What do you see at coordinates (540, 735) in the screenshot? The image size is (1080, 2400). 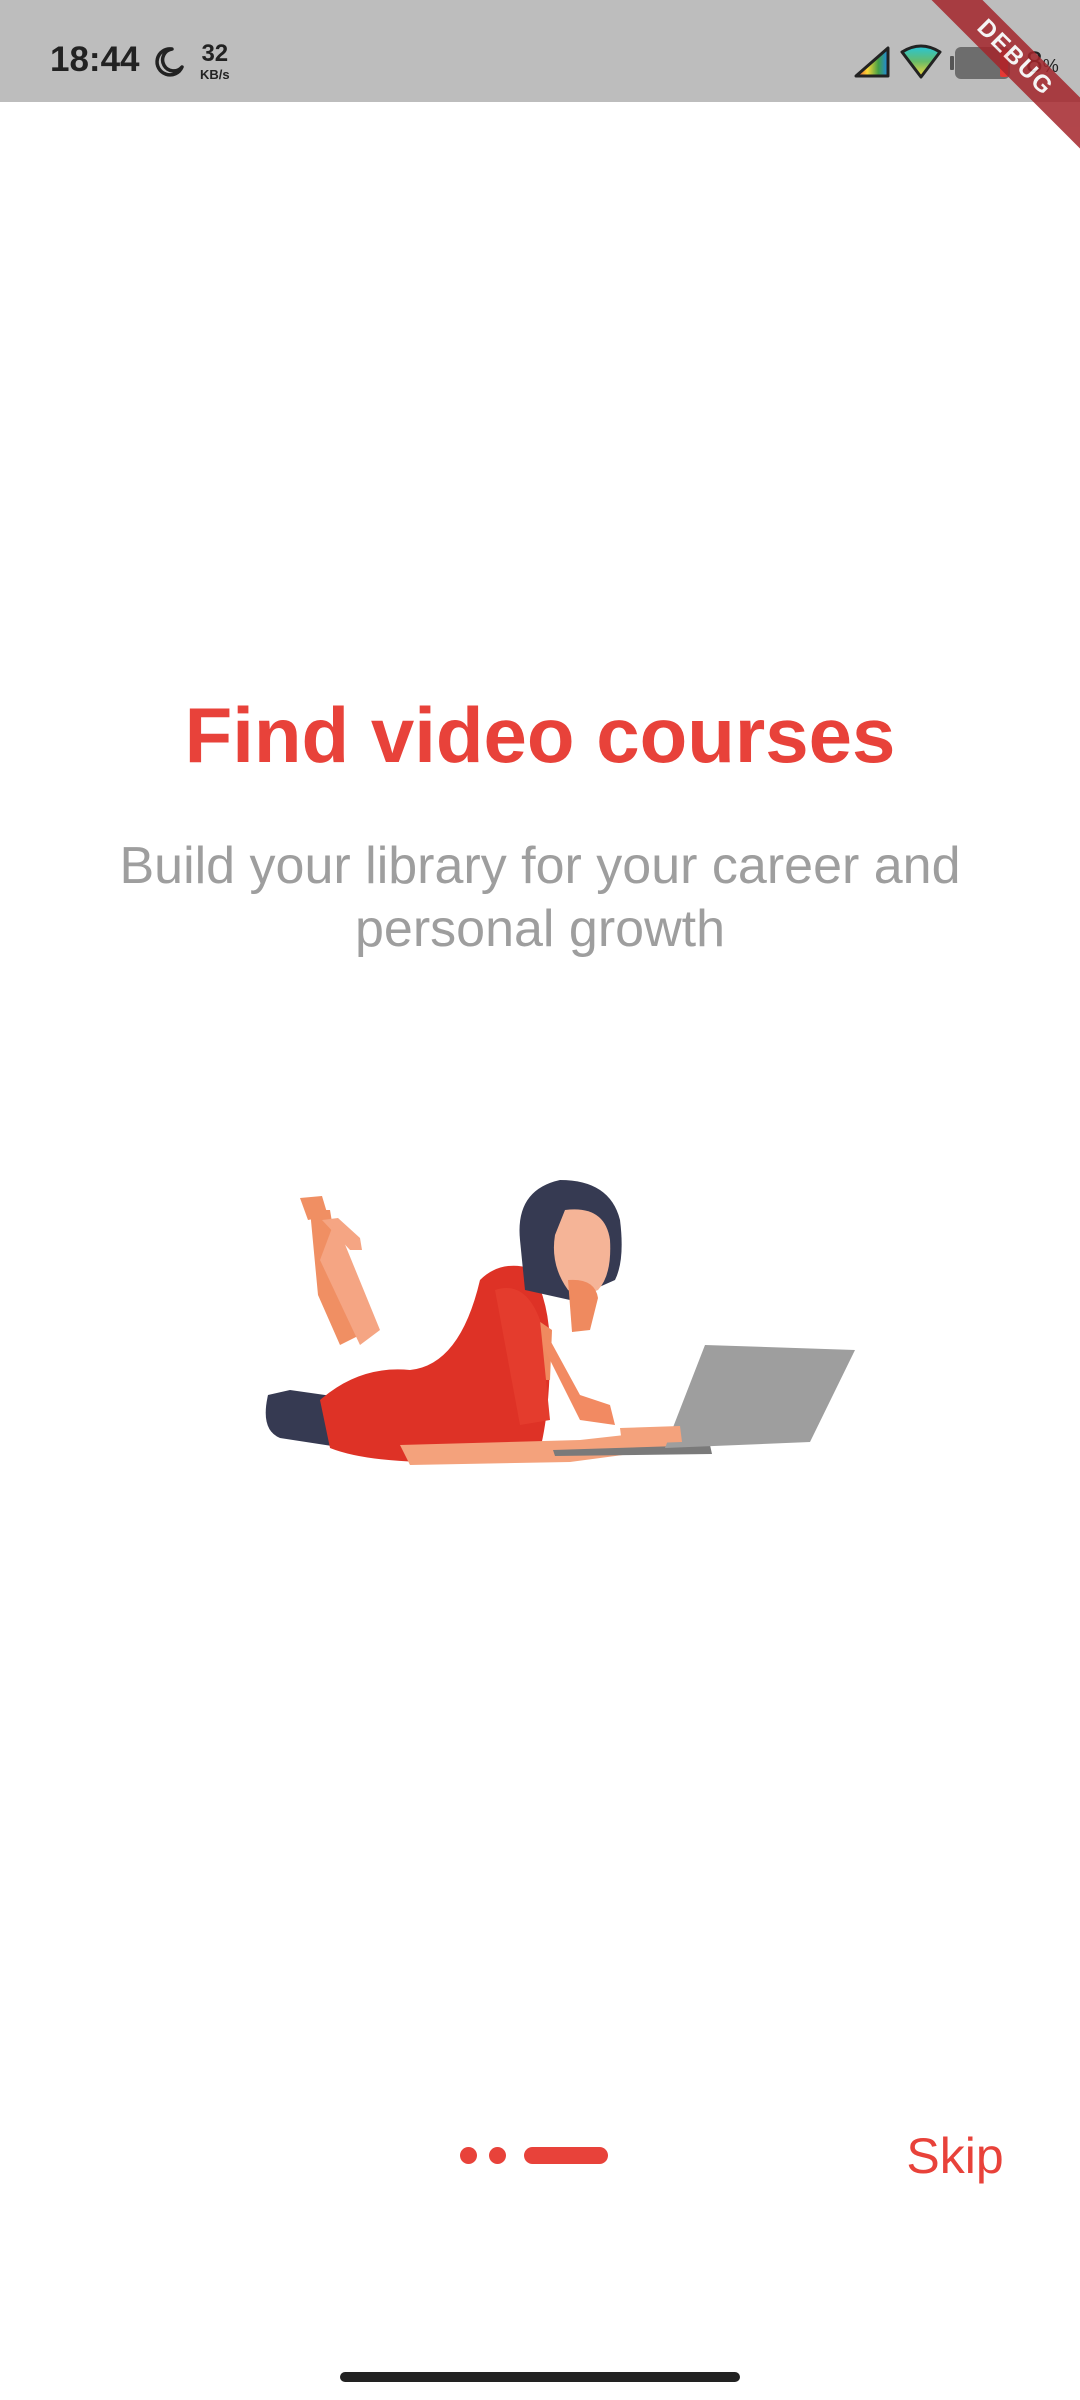 I see `onboarding-title: Find video courses` at bounding box center [540, 735].